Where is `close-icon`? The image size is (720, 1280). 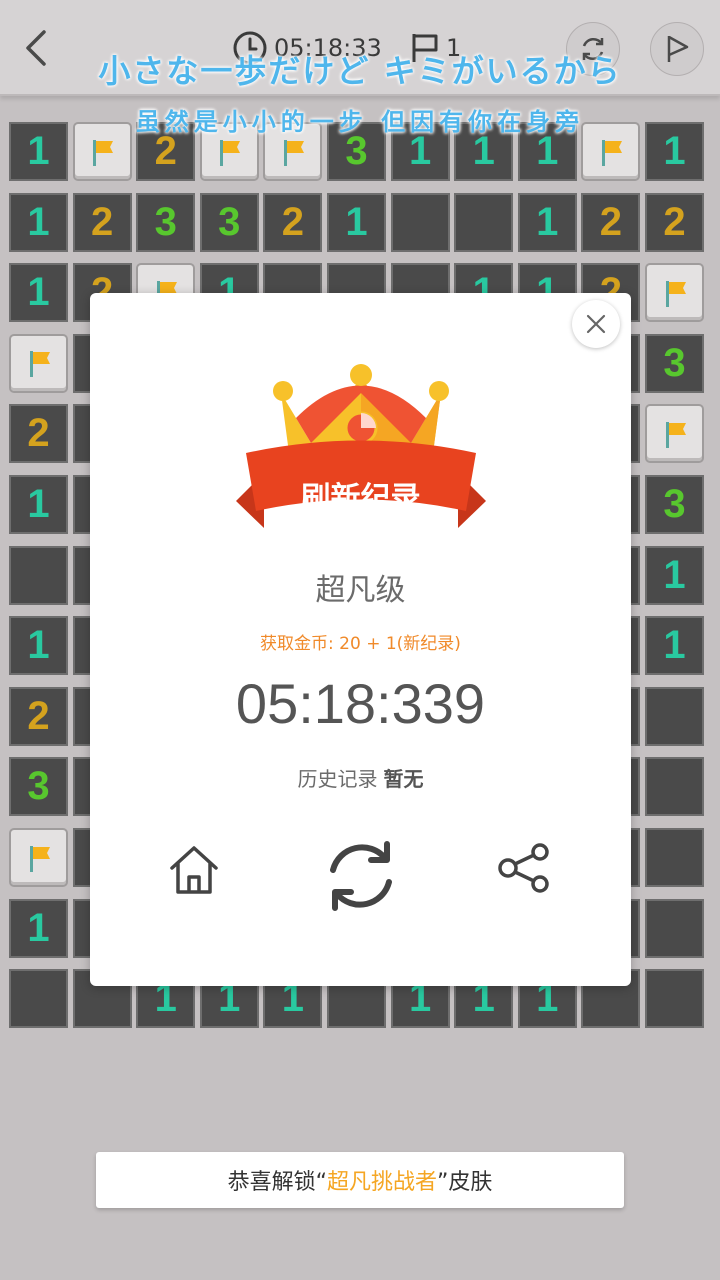
close-icon is located at coordinates (596, 324).